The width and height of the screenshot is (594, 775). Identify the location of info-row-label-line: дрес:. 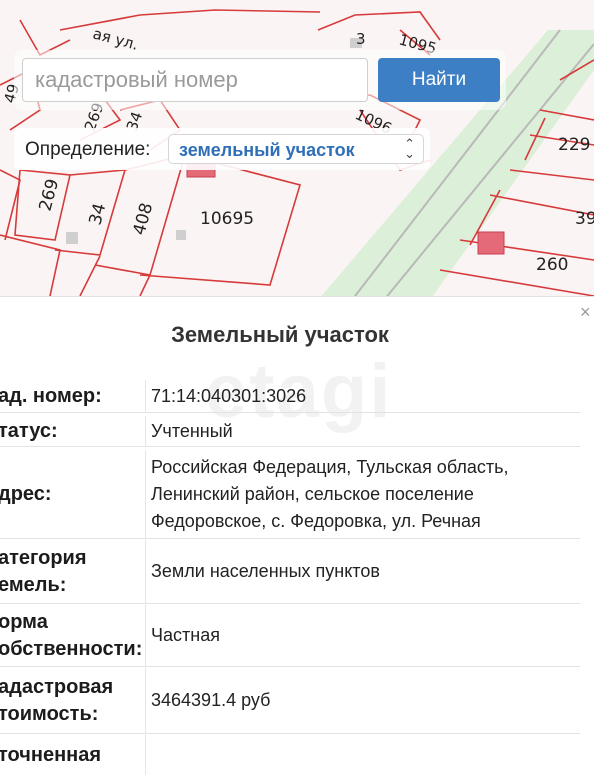
(26, 493).